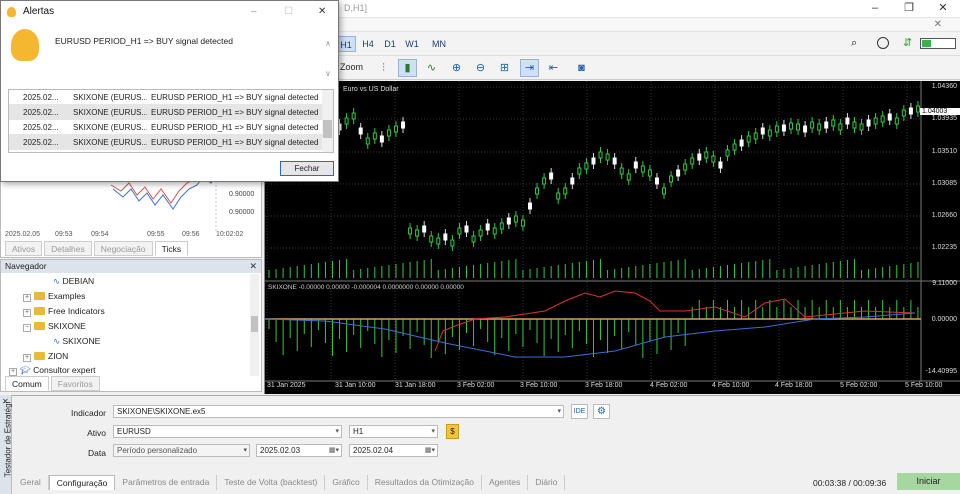 The height and width of the screenshot is (494, 960). What do you see at coordinates (504, 68) in the screenshot?
I see `grid-icon: ⊞` at bounding box center [504, 68].